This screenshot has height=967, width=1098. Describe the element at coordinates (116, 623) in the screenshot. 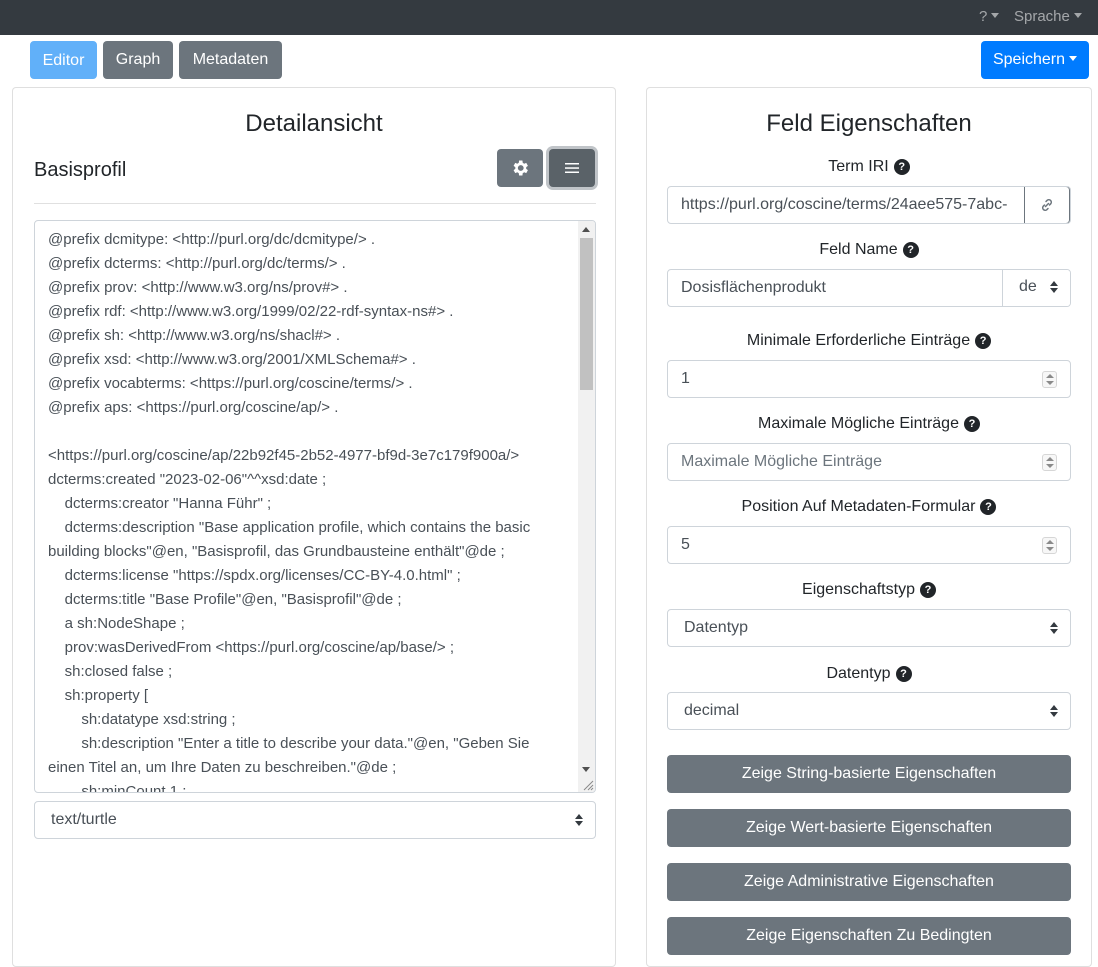

I see `code-line: a sh:NodeShape ;` at that location.